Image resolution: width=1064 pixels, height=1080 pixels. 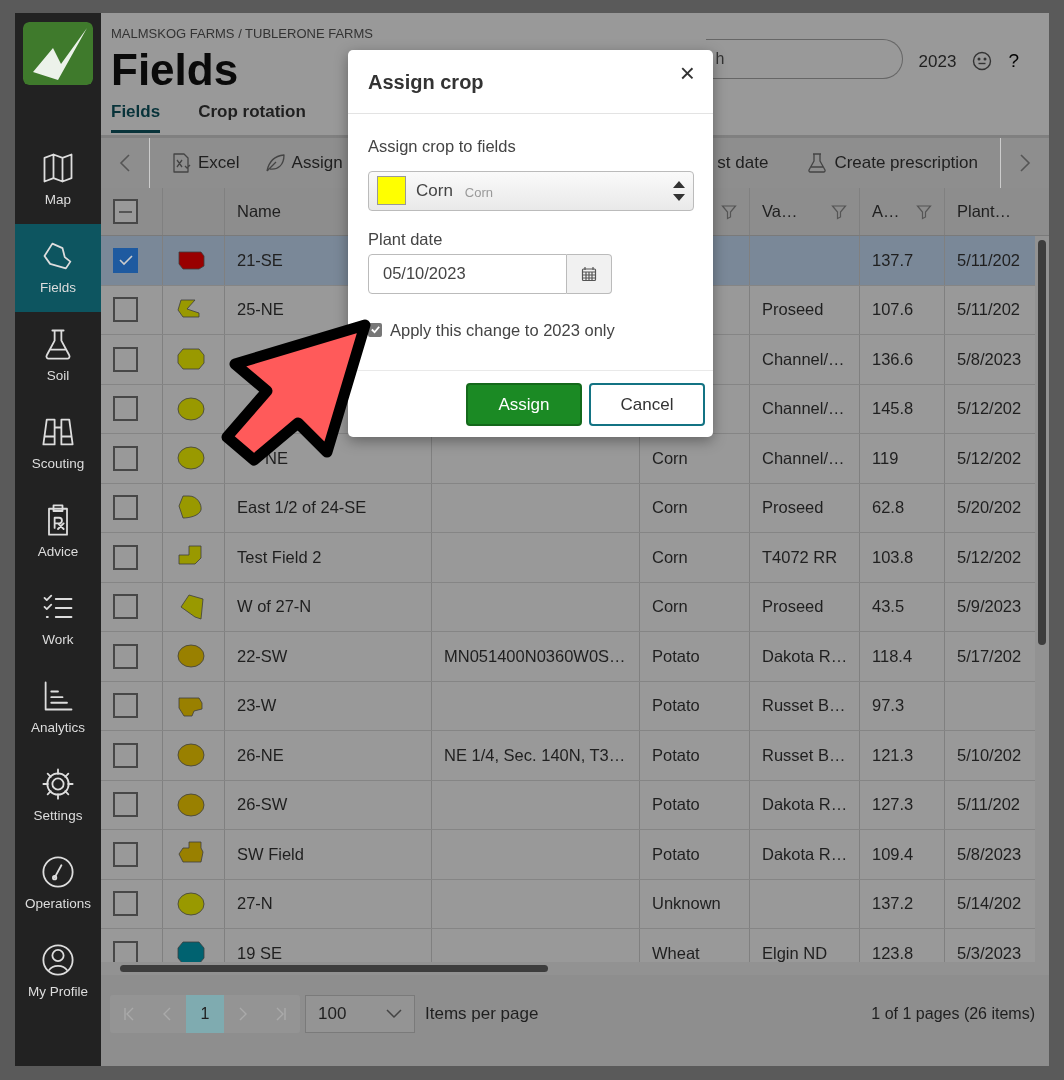 I want to click on table-cell-text: 5/17/202, so click(x=989, y=656).